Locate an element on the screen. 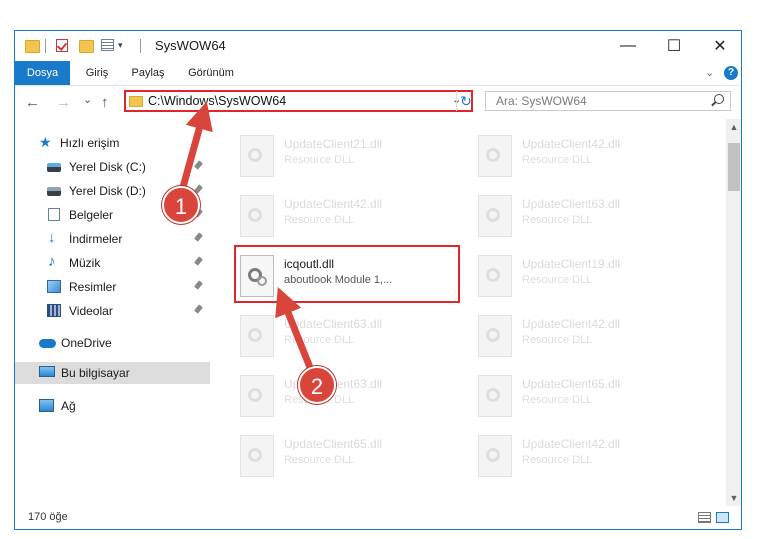  vertical-scrollbar: ▲ ▼ is located at coordinates (733, 312).